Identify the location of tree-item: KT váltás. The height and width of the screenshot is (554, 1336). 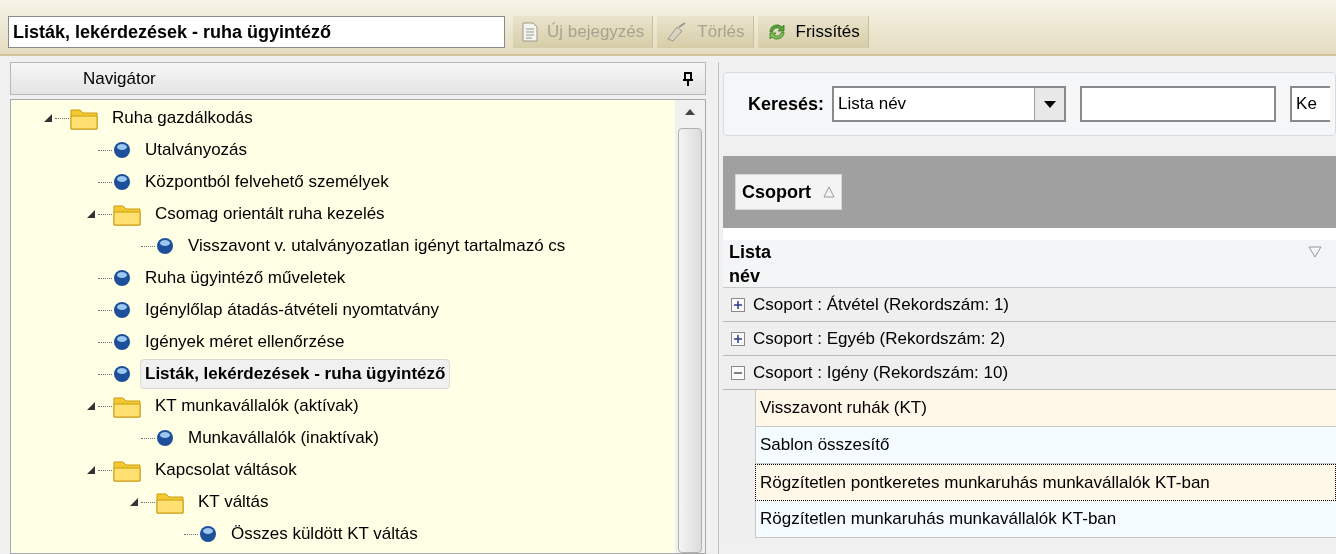
(233, 502).